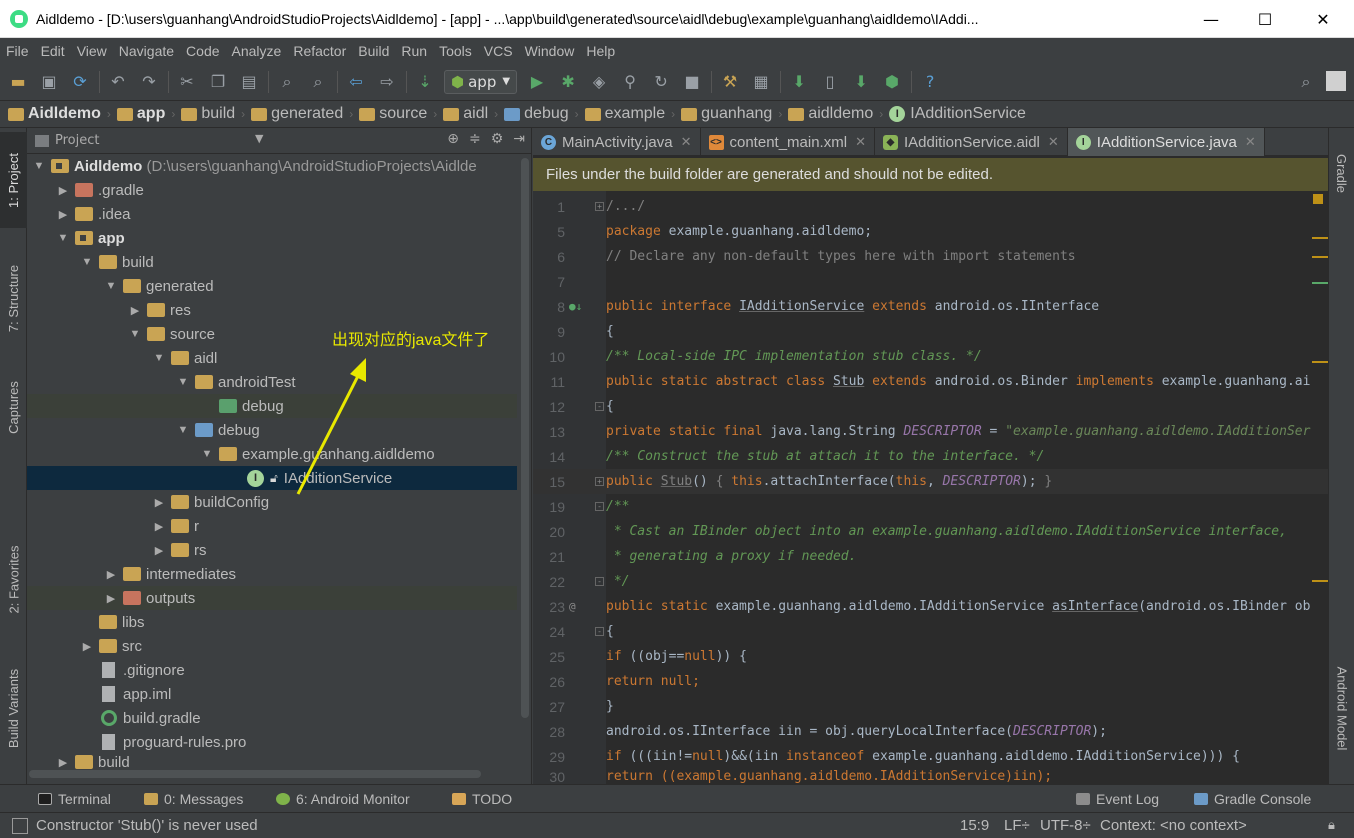 Image resolution: width=1354 pixels, height=838 pixels. What do you see at coordinates (249, 82) in the screenshot?
I see `paste-icon: ▤` at bounding box center [249, 82].